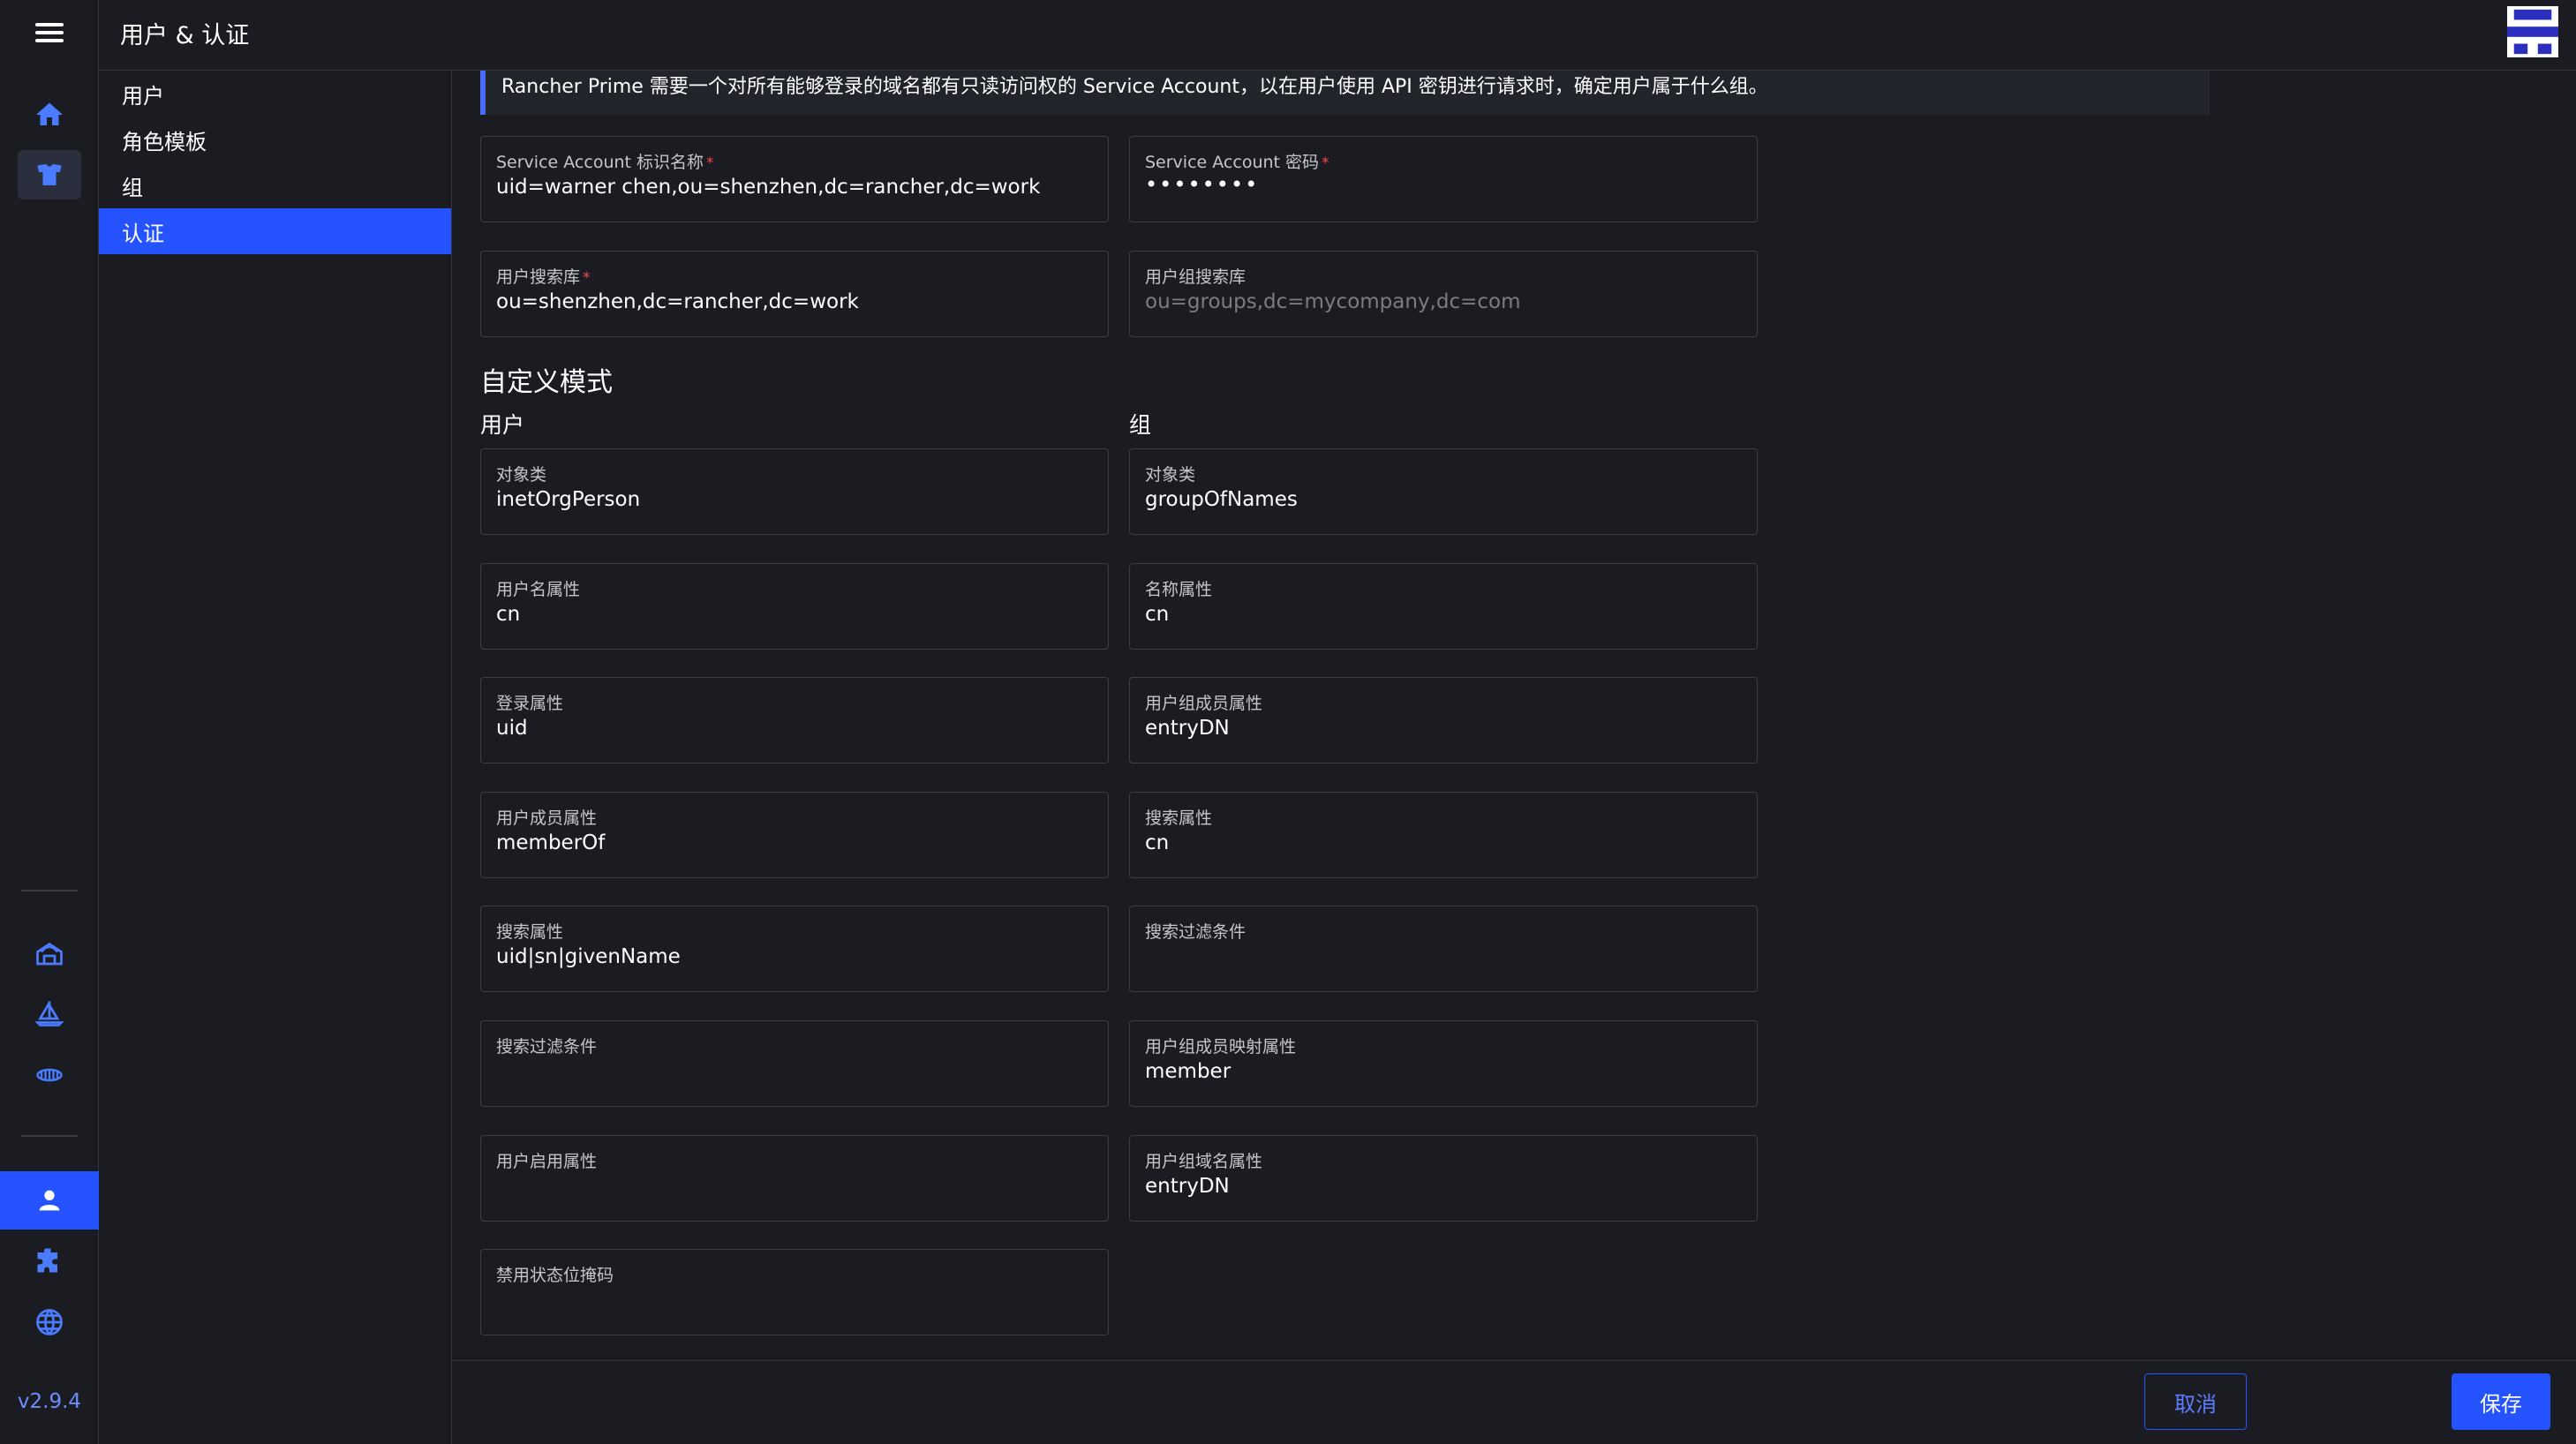 This screenshot has height=1444, width=2576. Describe the element at coordinates (2501, 1401) in the screenshot. I see `save-button: 保存` at that location.